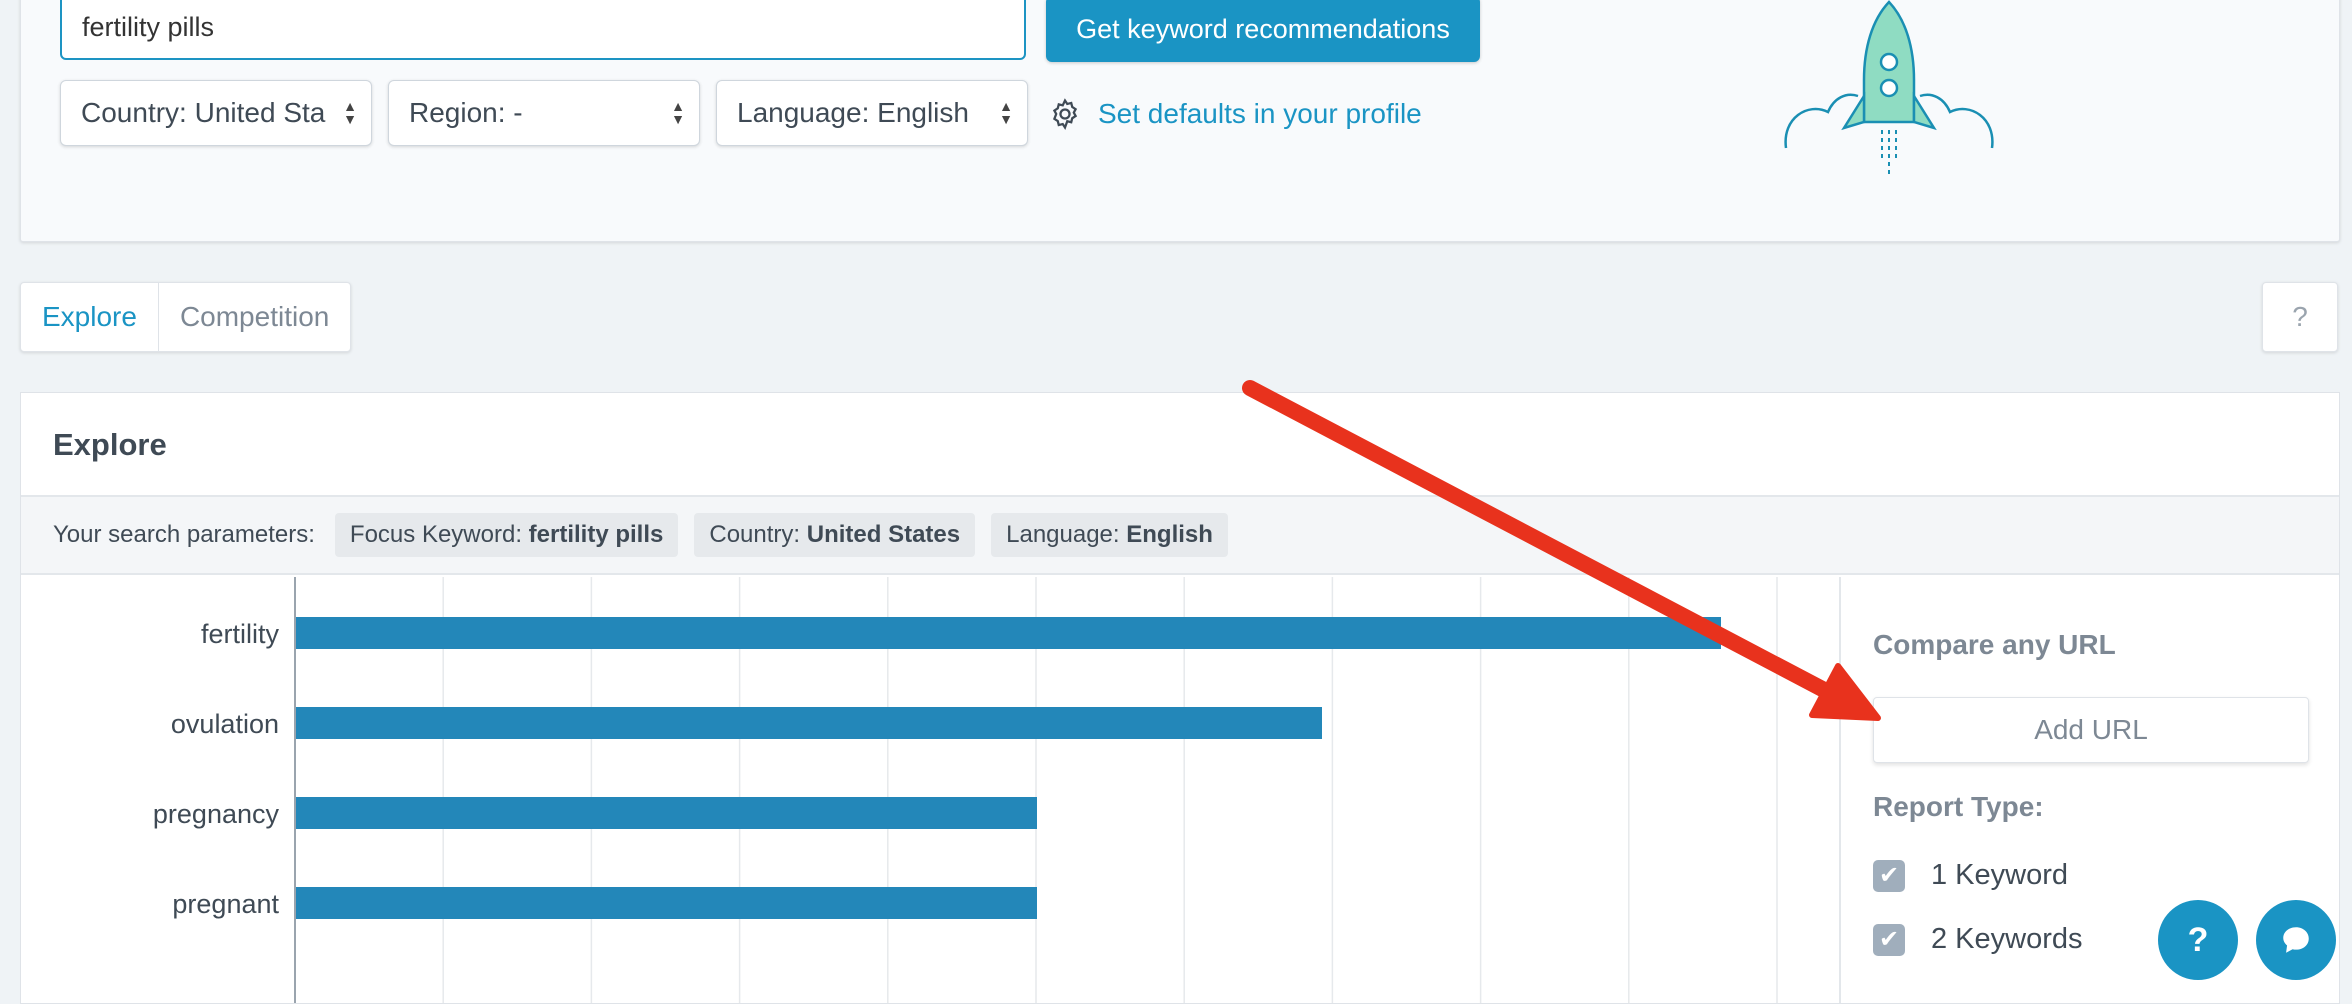 The width and height of the screenshot is (2352, 1004). What do you see at coordinates (853, 112) in the screenshot?
I see `language-select-value: Language: English` at bounding box center [853, 112].